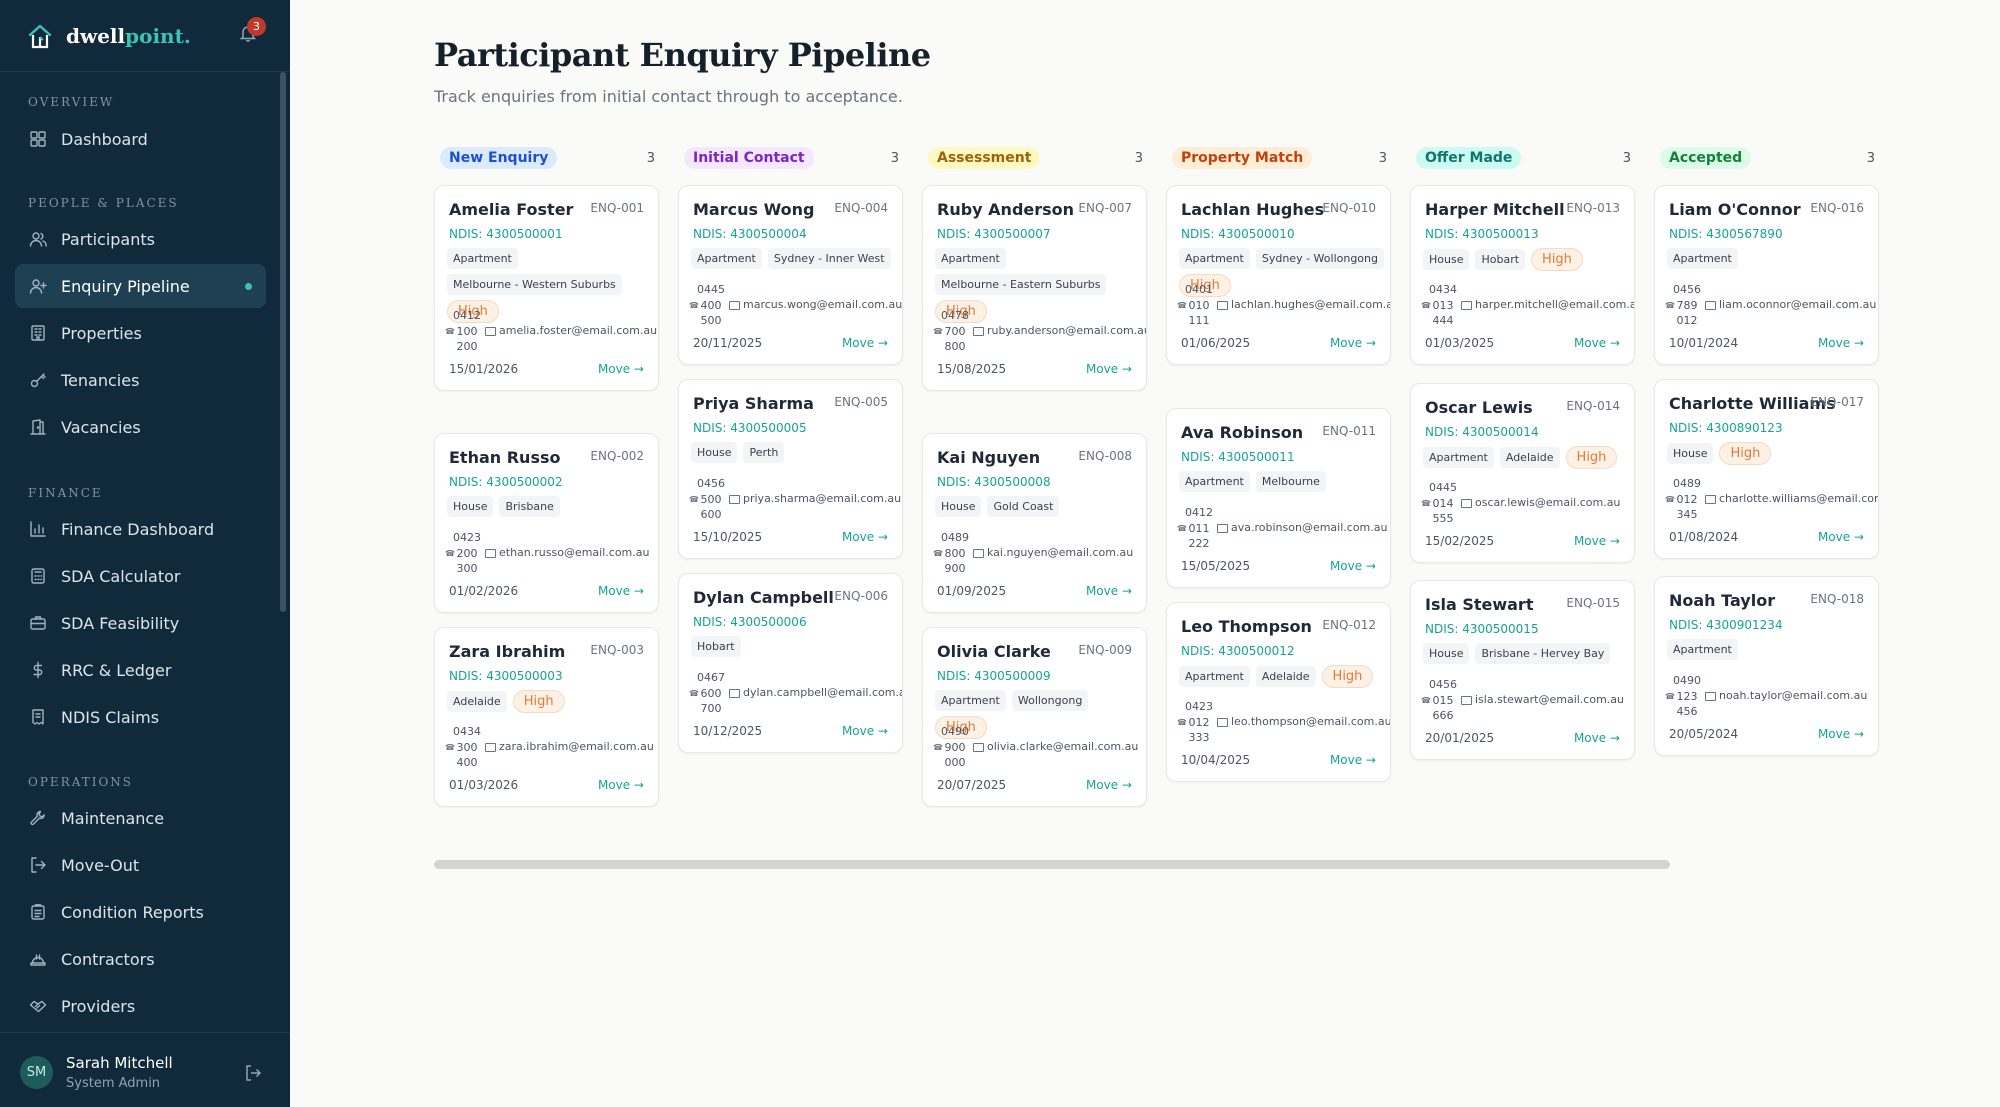 Image resolution: width=2000 pixels, height=1107 pixels. Describe the element at coordinates (1199, 528) in the screenshot. I see `phone-number: 0412 011 222` at that location.